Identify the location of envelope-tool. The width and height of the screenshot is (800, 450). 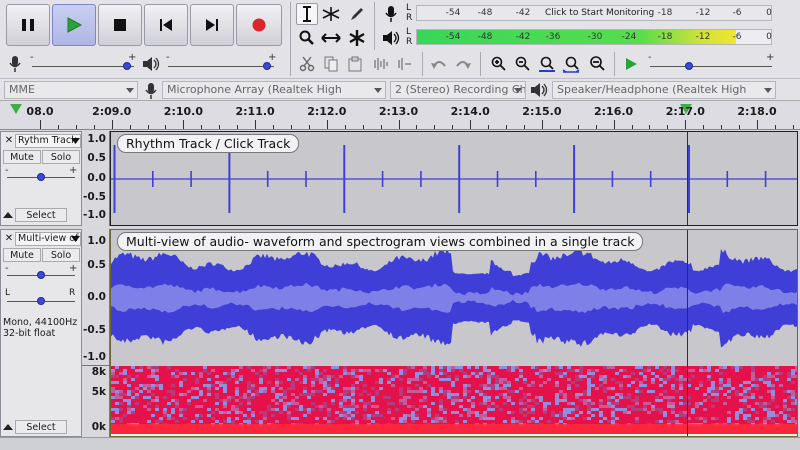
(331, 14).